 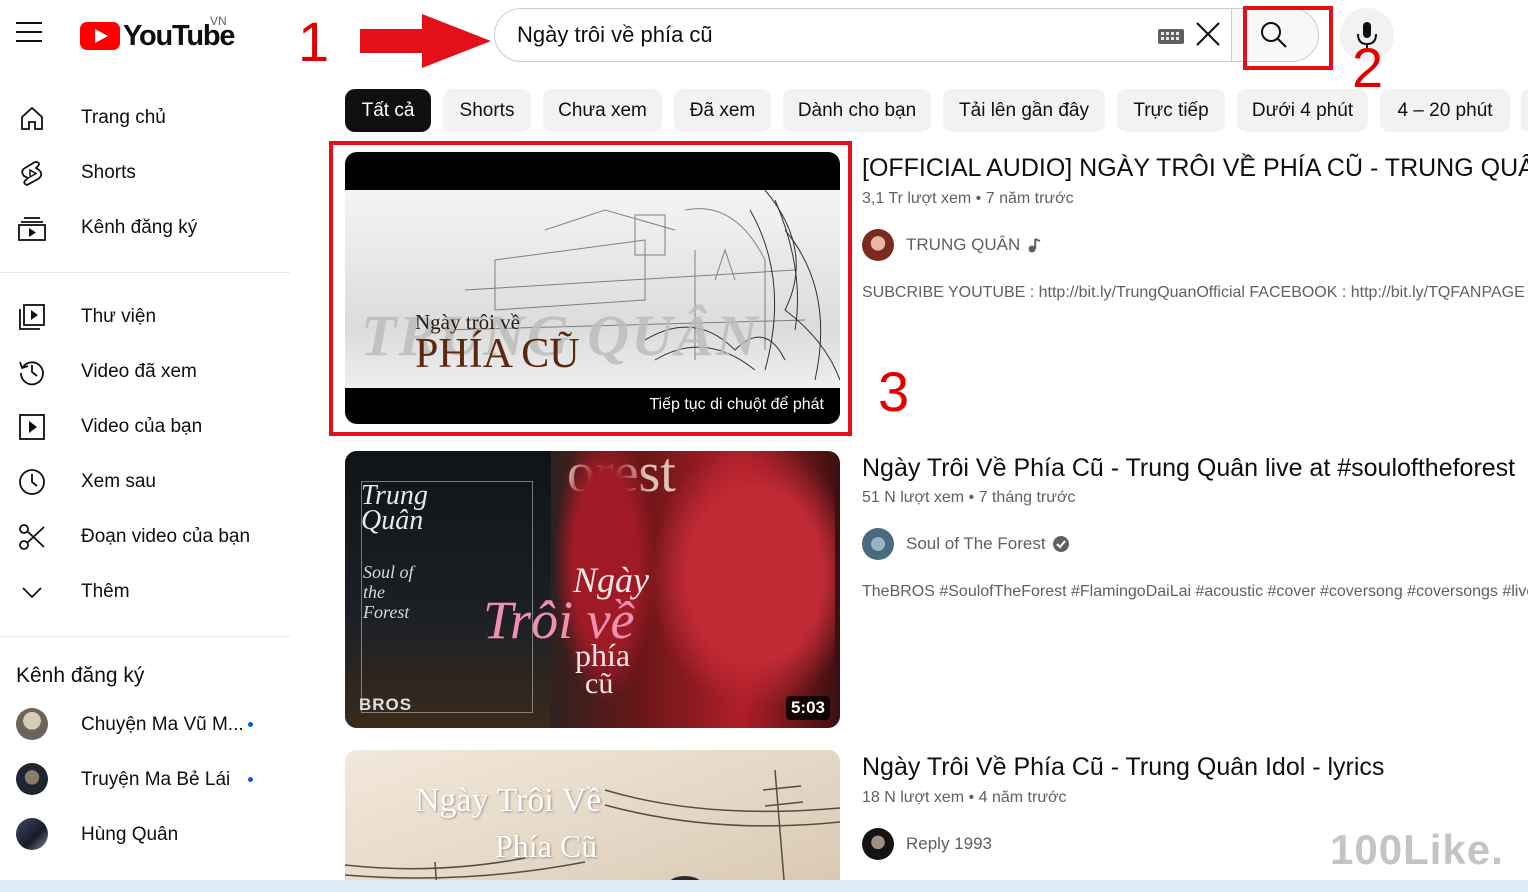 What do you see at coordinates (388, 592) in the screenshot?
I see `thumbnail-show-text: Soul of the Forest` at bounding box center [388, 592].